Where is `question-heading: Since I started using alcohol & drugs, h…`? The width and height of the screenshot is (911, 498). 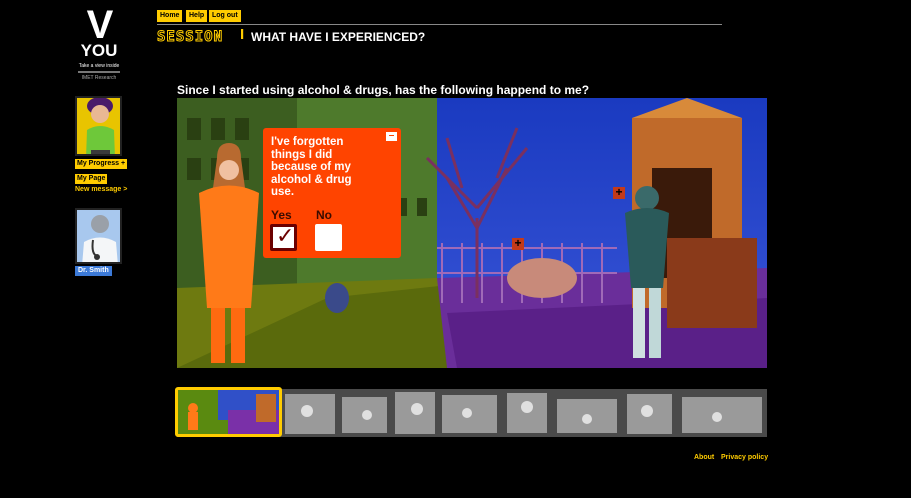 question-heading: Since I started using alcohol & drugs, h… is located at coordinates (383, 90).